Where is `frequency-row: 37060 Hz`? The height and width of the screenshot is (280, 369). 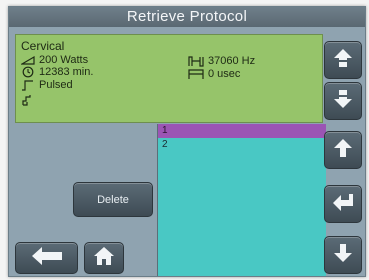 frequency-row: 37060 Hz is located at coordinates (221, 61).